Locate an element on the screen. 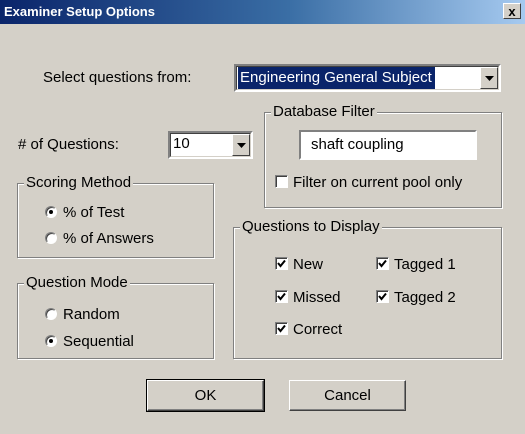 The width and height of the screenshot is (525, 434). database-filter-input: shaft coupling is located at coordinates (388, 145).